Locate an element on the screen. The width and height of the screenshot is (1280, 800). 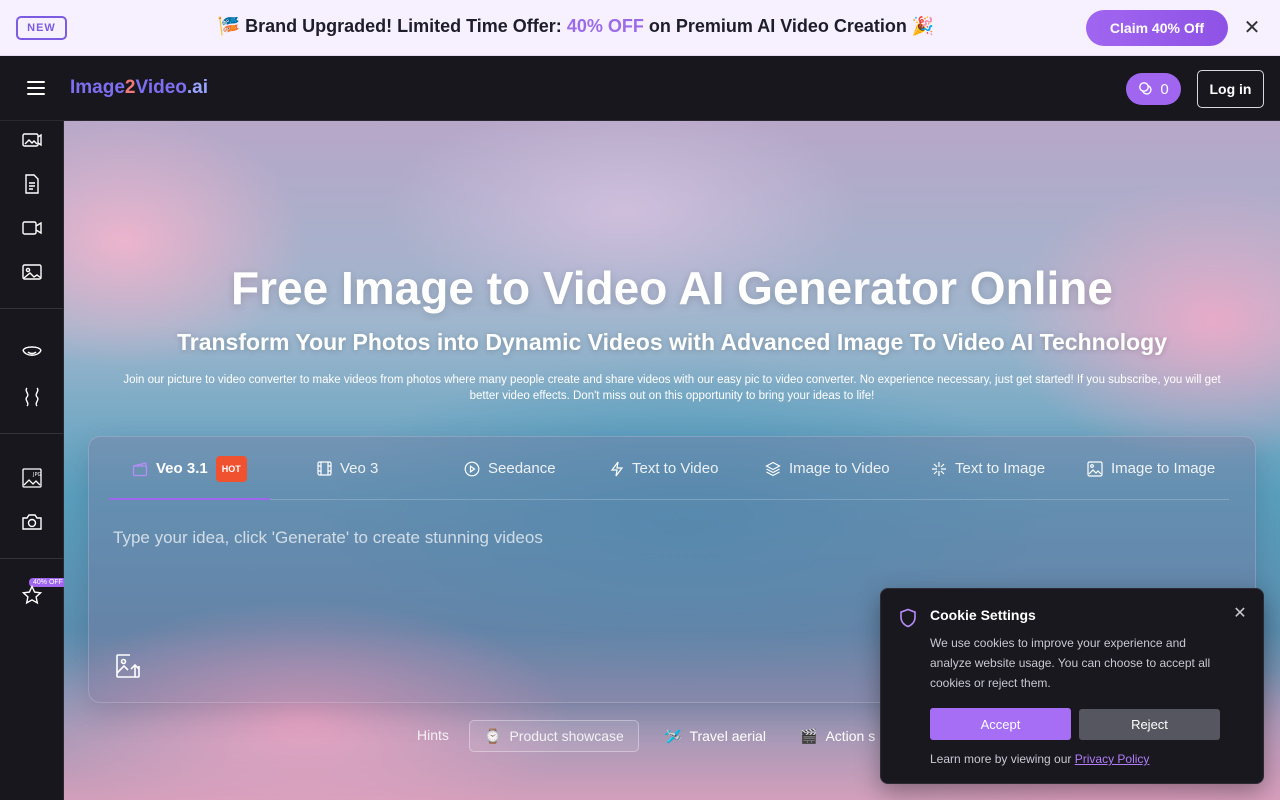
promo-emoji-right: 🎉 is located at coordinates (923, 26).